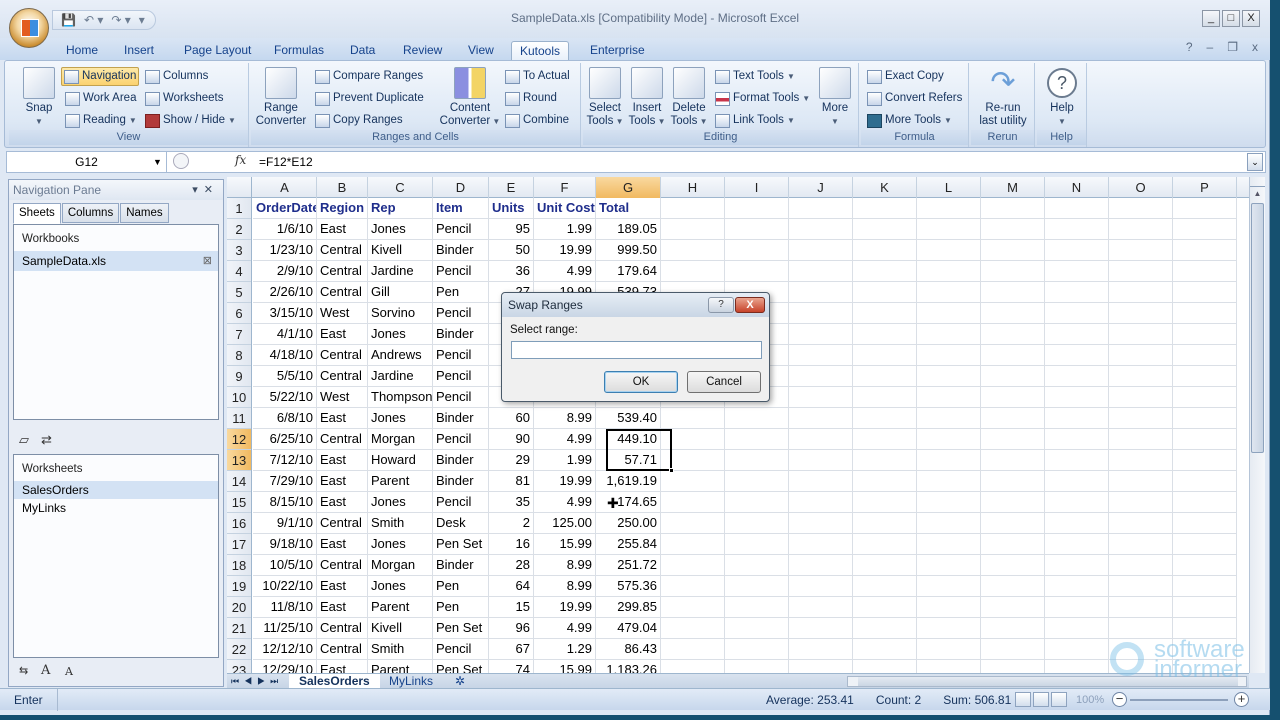 The width and height of the screenshot is (1280, 720). Describe the element at coordinates (755, 76) in the screenshot. I see `text-tools-button: Text Tools ▼` at that location.